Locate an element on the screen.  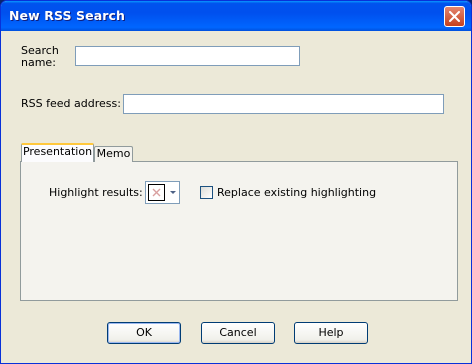
help-button-label: Help is located at coordinates (331, 332).